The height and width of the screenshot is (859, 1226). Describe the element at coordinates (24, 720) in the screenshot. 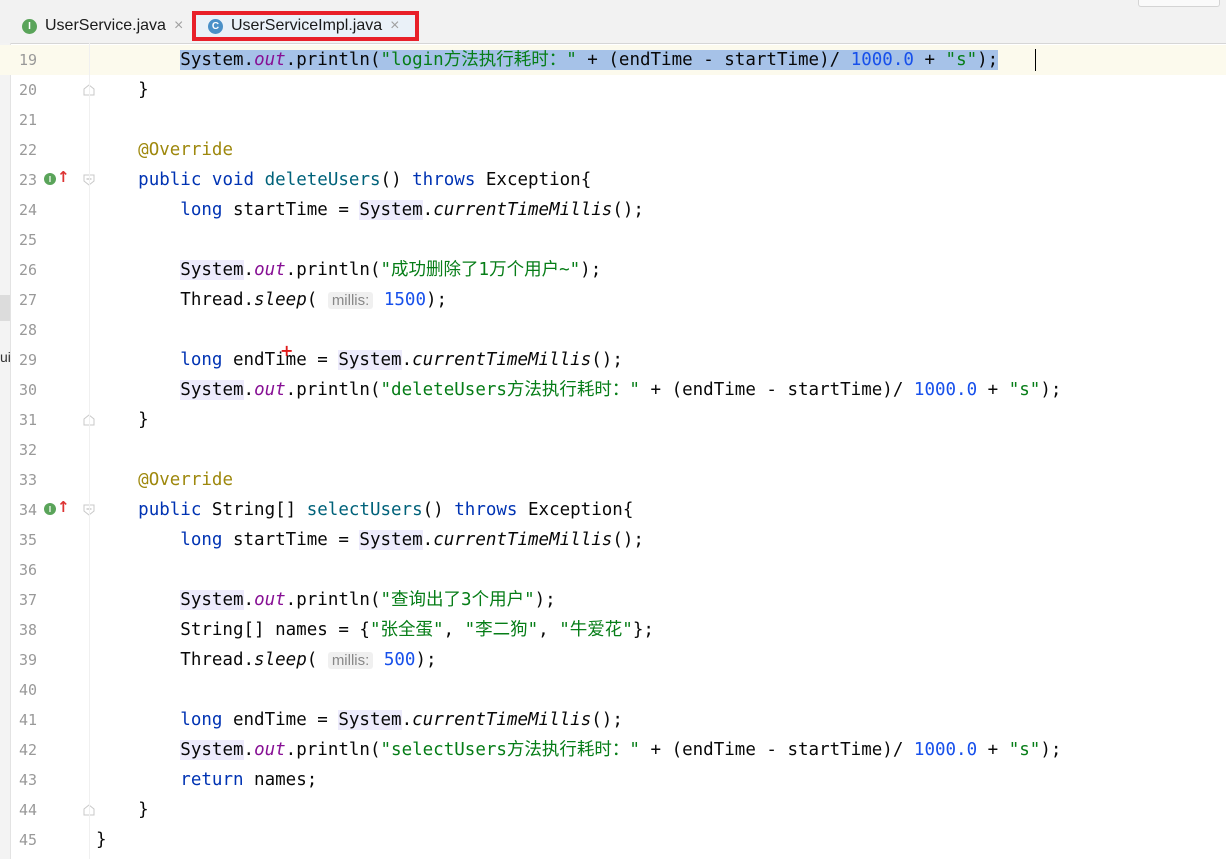

I see `line-number: 41` at that location.